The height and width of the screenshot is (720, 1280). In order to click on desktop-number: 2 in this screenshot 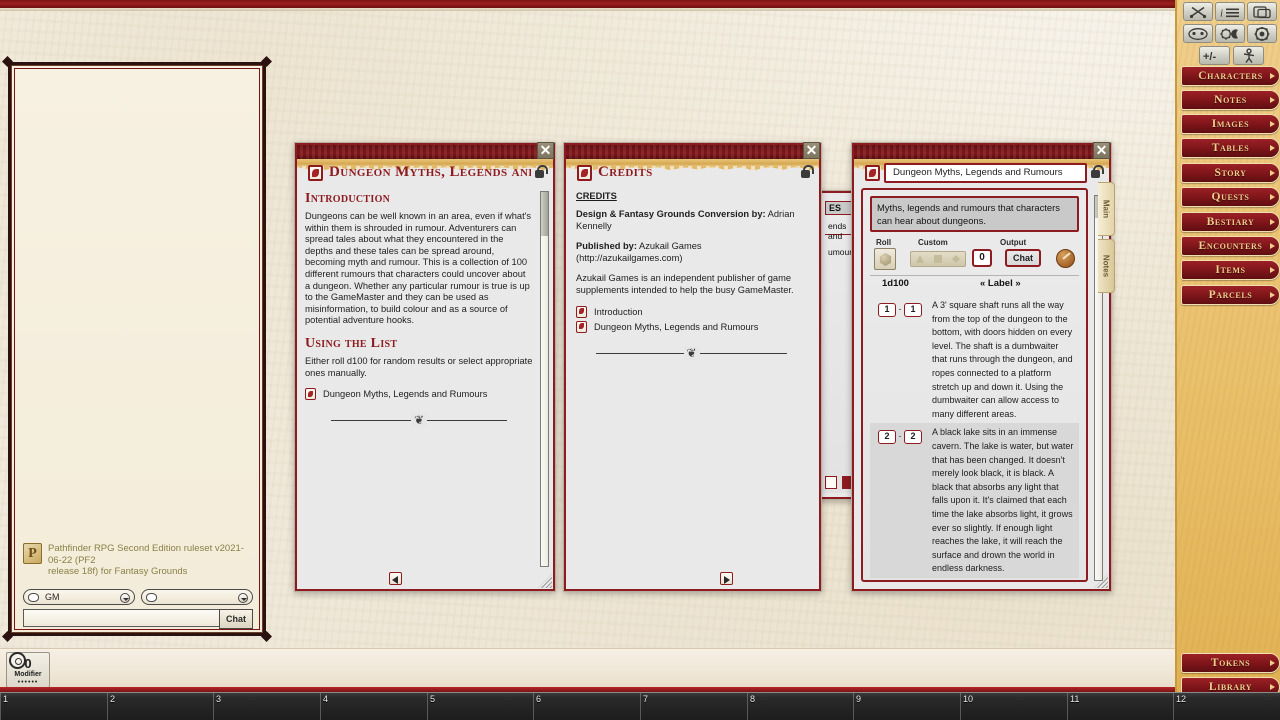, I will do `click(111, 699)`.